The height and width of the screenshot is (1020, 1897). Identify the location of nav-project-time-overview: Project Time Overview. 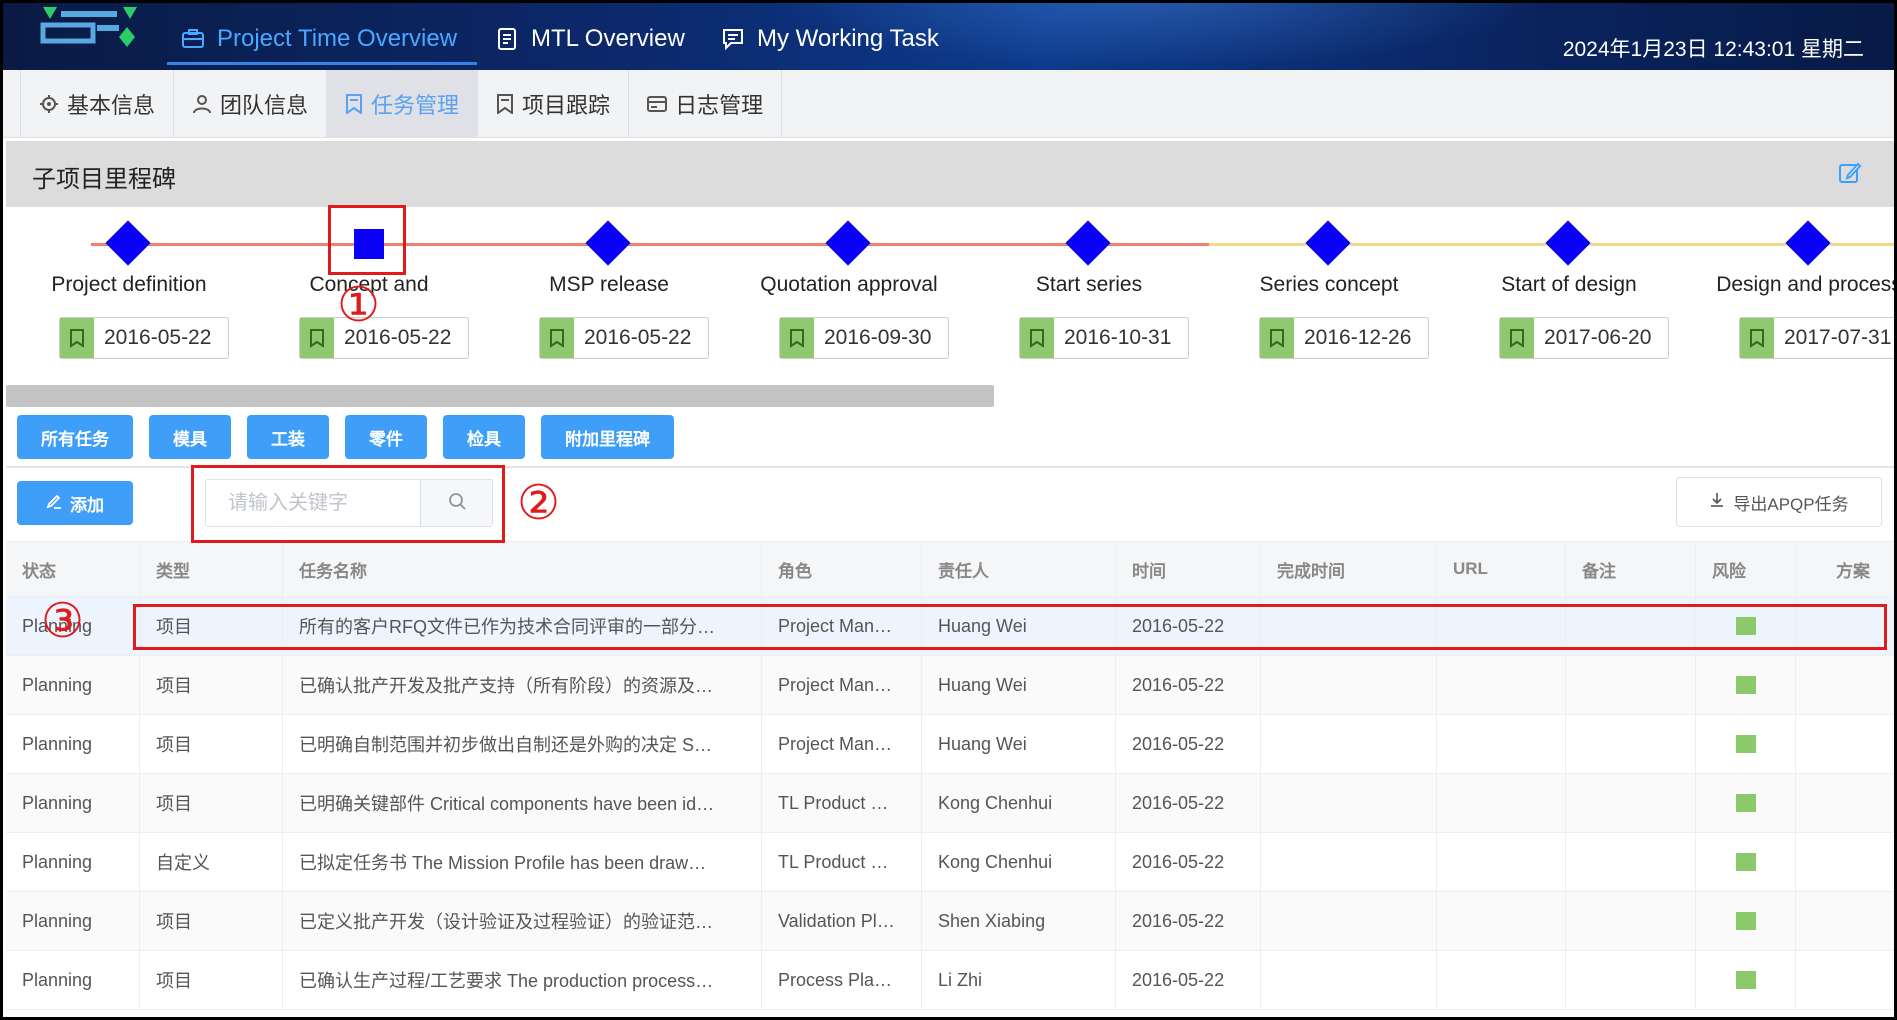
(318, 39).